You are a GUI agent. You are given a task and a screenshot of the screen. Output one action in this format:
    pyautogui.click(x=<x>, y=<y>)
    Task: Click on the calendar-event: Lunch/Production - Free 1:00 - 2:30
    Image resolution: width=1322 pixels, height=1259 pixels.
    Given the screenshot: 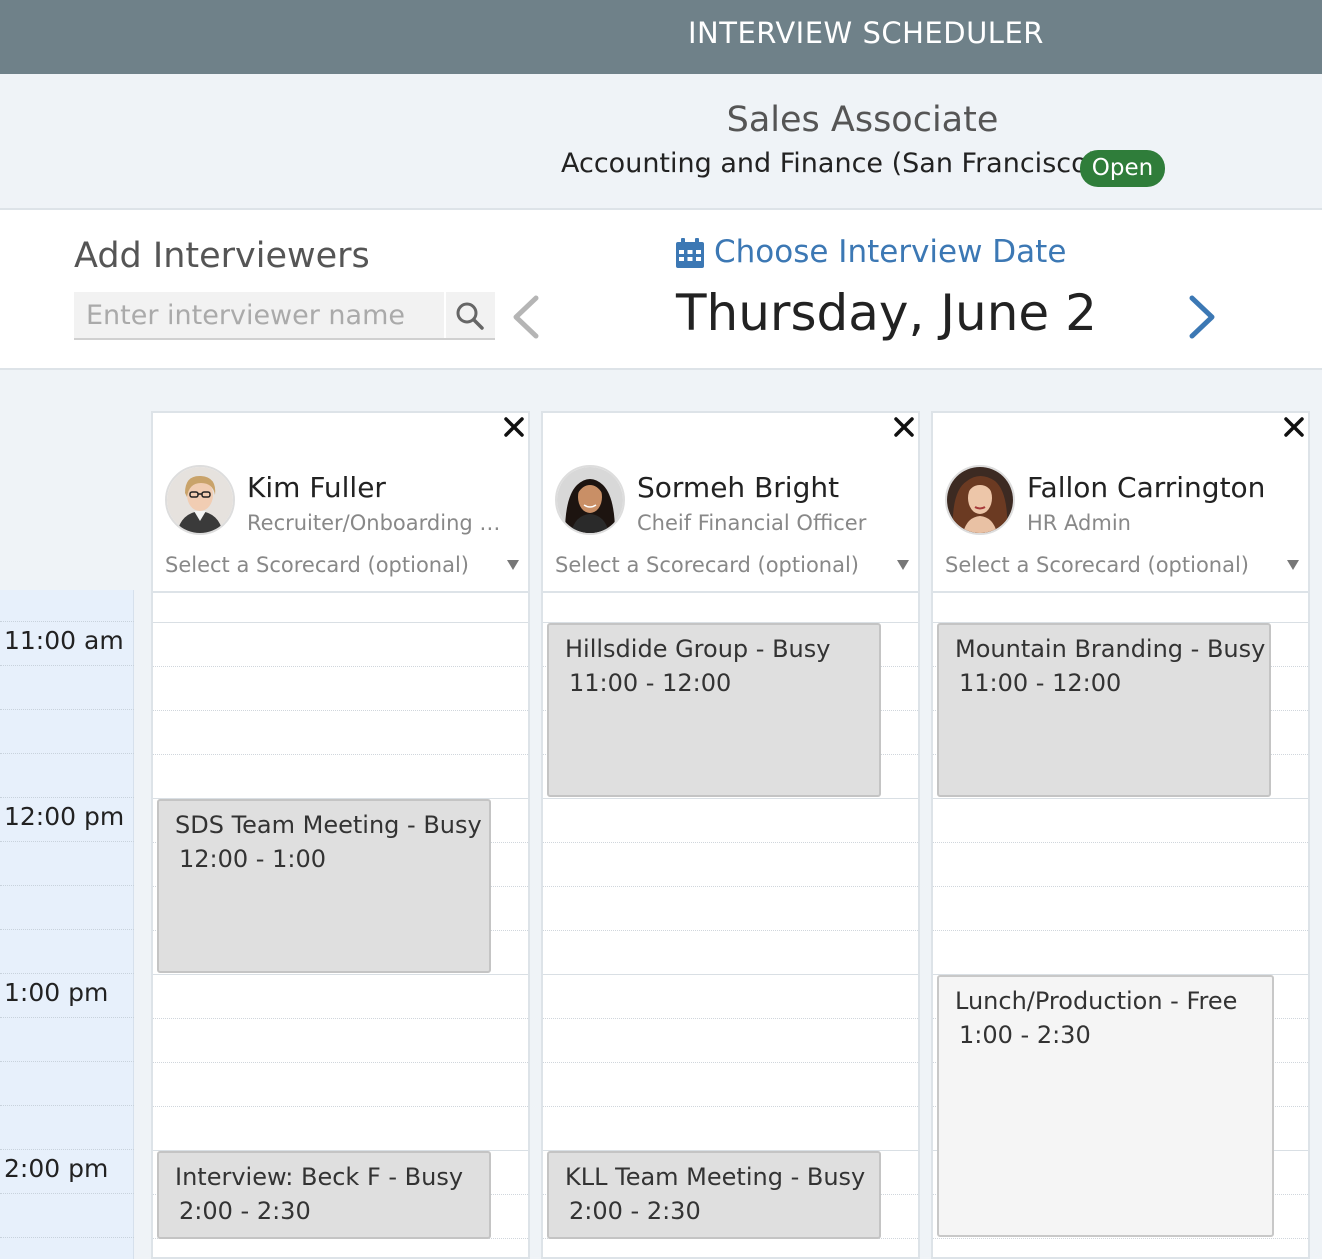 What is the action you would take?
    pyautogui.click(x=1105, y=1106)
    